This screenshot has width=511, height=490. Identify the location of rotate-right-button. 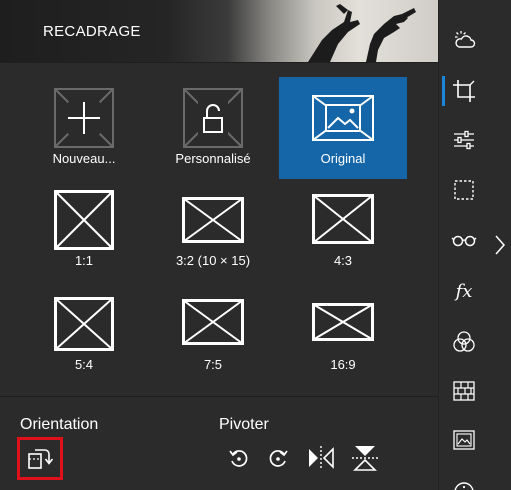
(278, 458).